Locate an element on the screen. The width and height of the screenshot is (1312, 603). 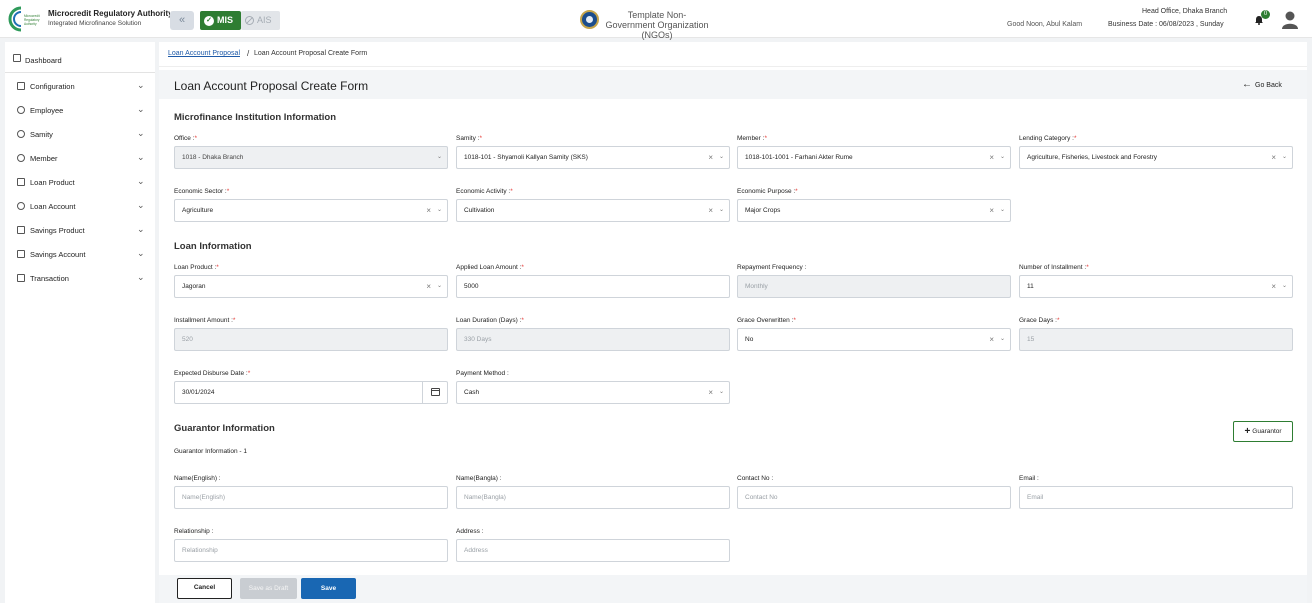
member-icon is located at coordinates (21, 158).